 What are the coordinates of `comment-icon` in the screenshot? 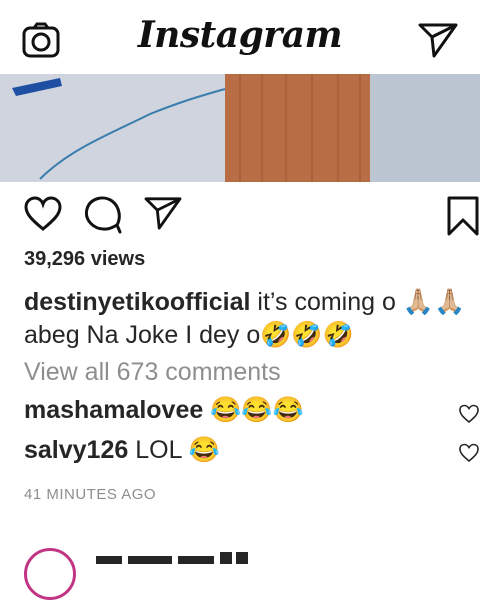 It's located at (103, 215).